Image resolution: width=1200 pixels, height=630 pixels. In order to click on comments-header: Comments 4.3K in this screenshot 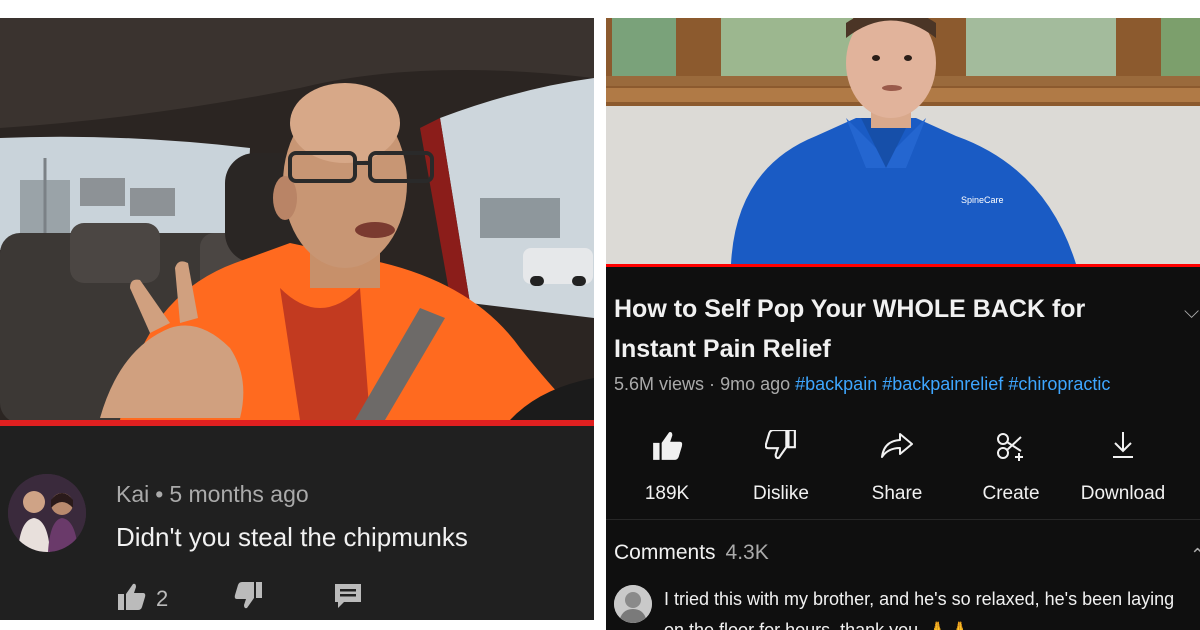, I will do `click(691, 553)`.